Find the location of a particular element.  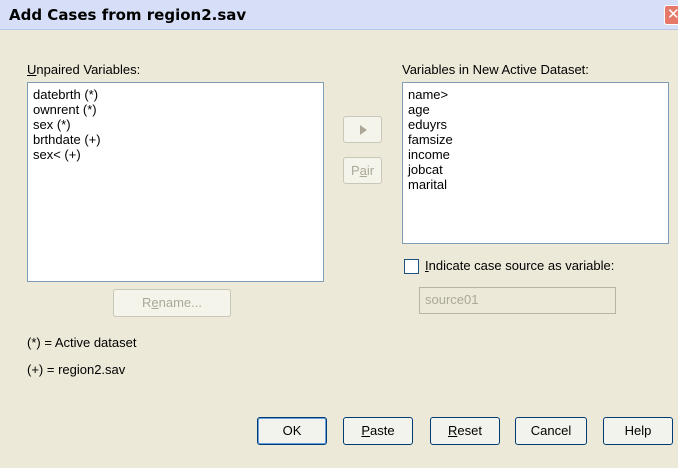

list-item: income is located at coordinates (535, 154).